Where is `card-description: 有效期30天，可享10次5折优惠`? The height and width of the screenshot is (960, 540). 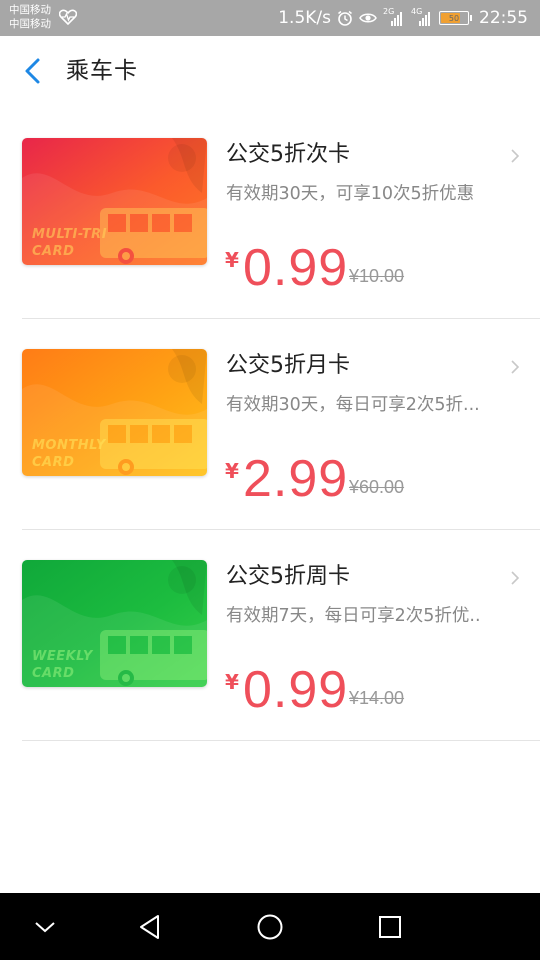
card-description: 有效期30天，可享10次5折优惠 is located at coordinates (350, 194).